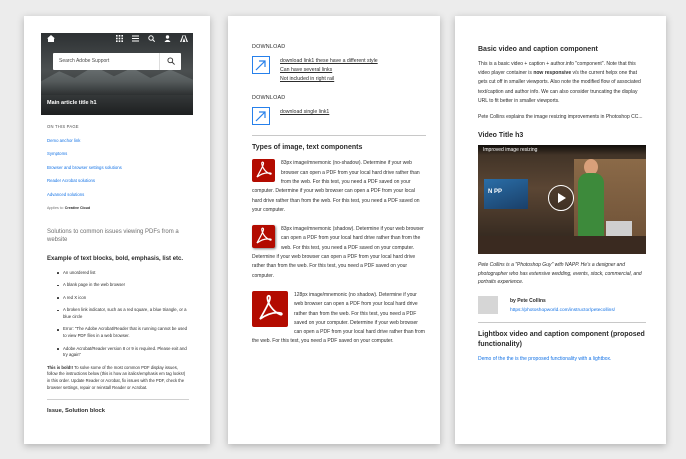  I want to click on menu-icon, so click(135, 38).